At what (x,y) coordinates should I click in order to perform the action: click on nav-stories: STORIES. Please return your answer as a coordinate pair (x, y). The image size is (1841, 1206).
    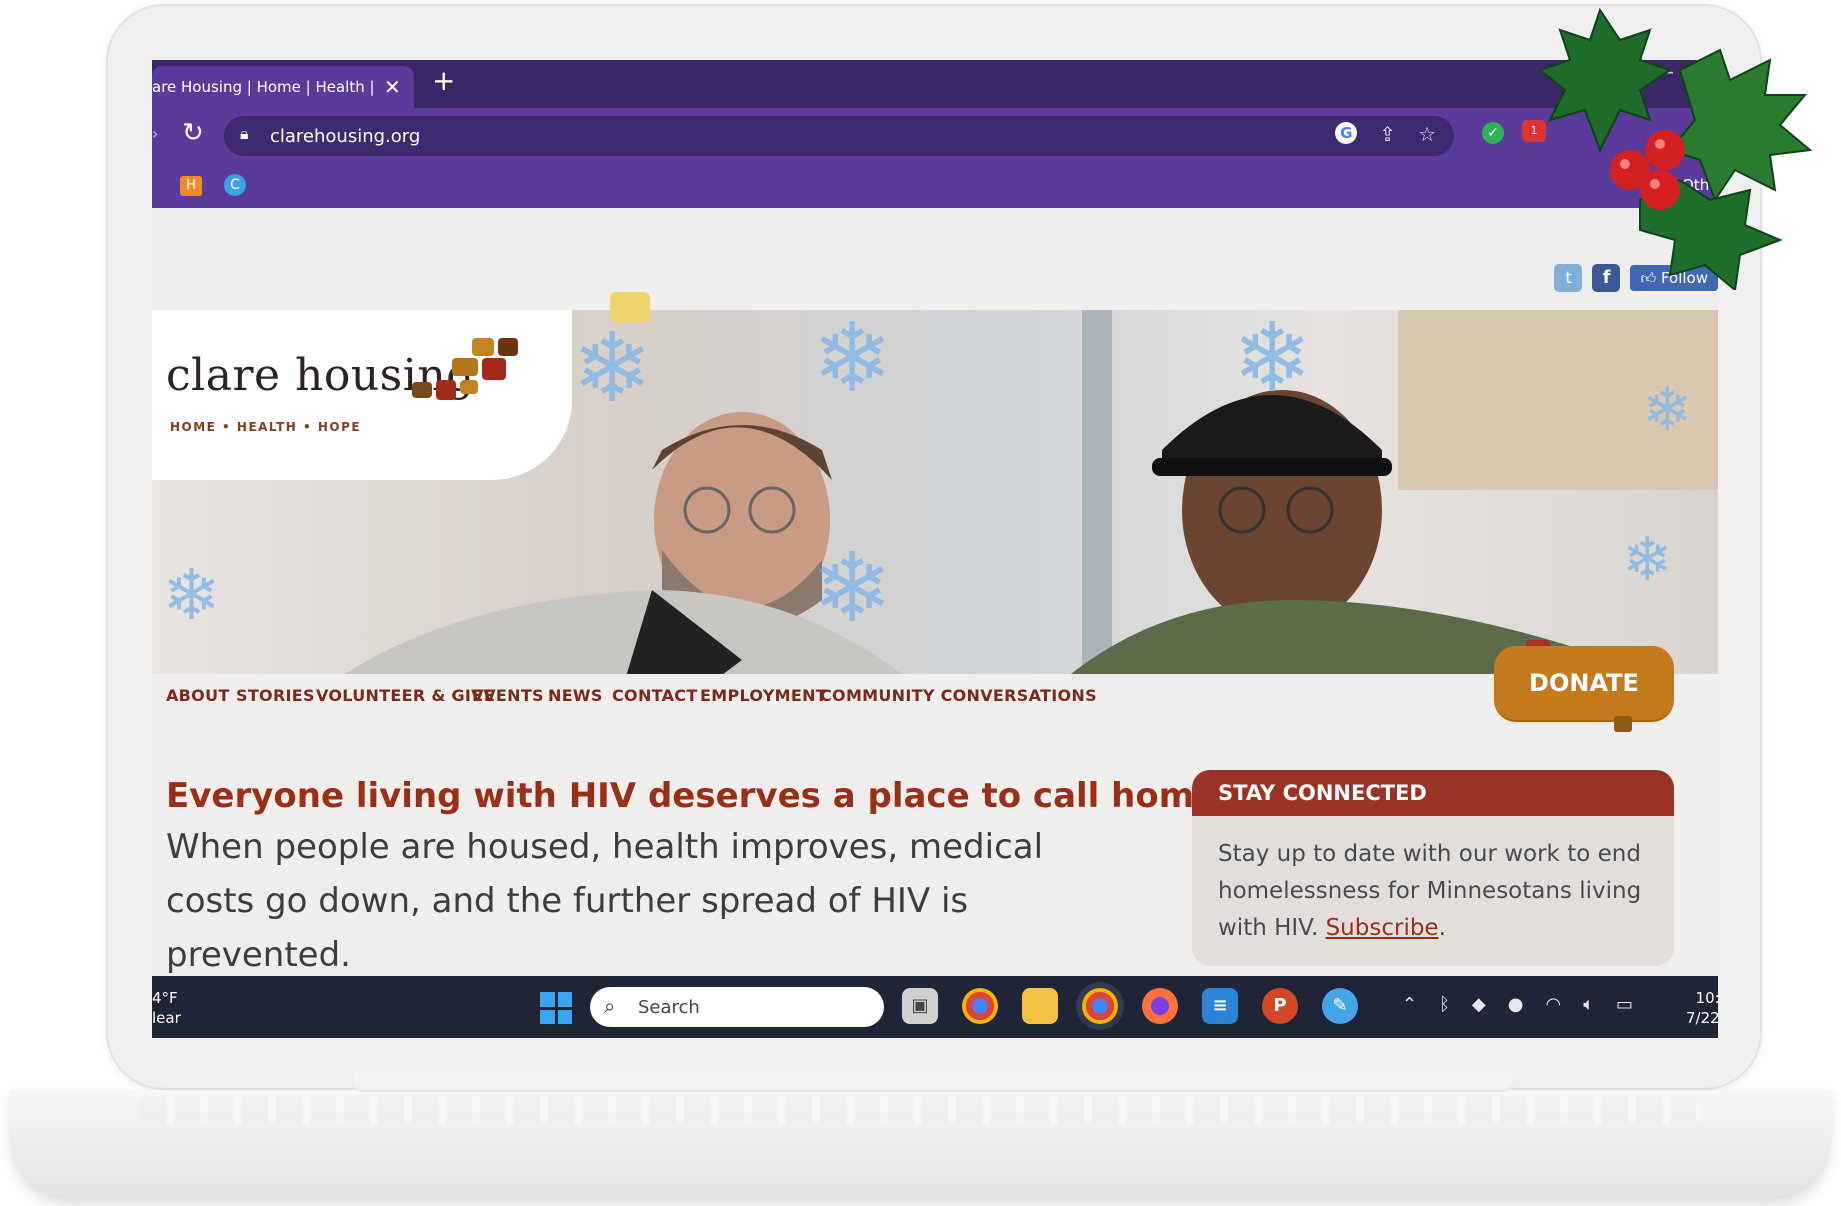
    Looking at the image, I should click on (275, 695).